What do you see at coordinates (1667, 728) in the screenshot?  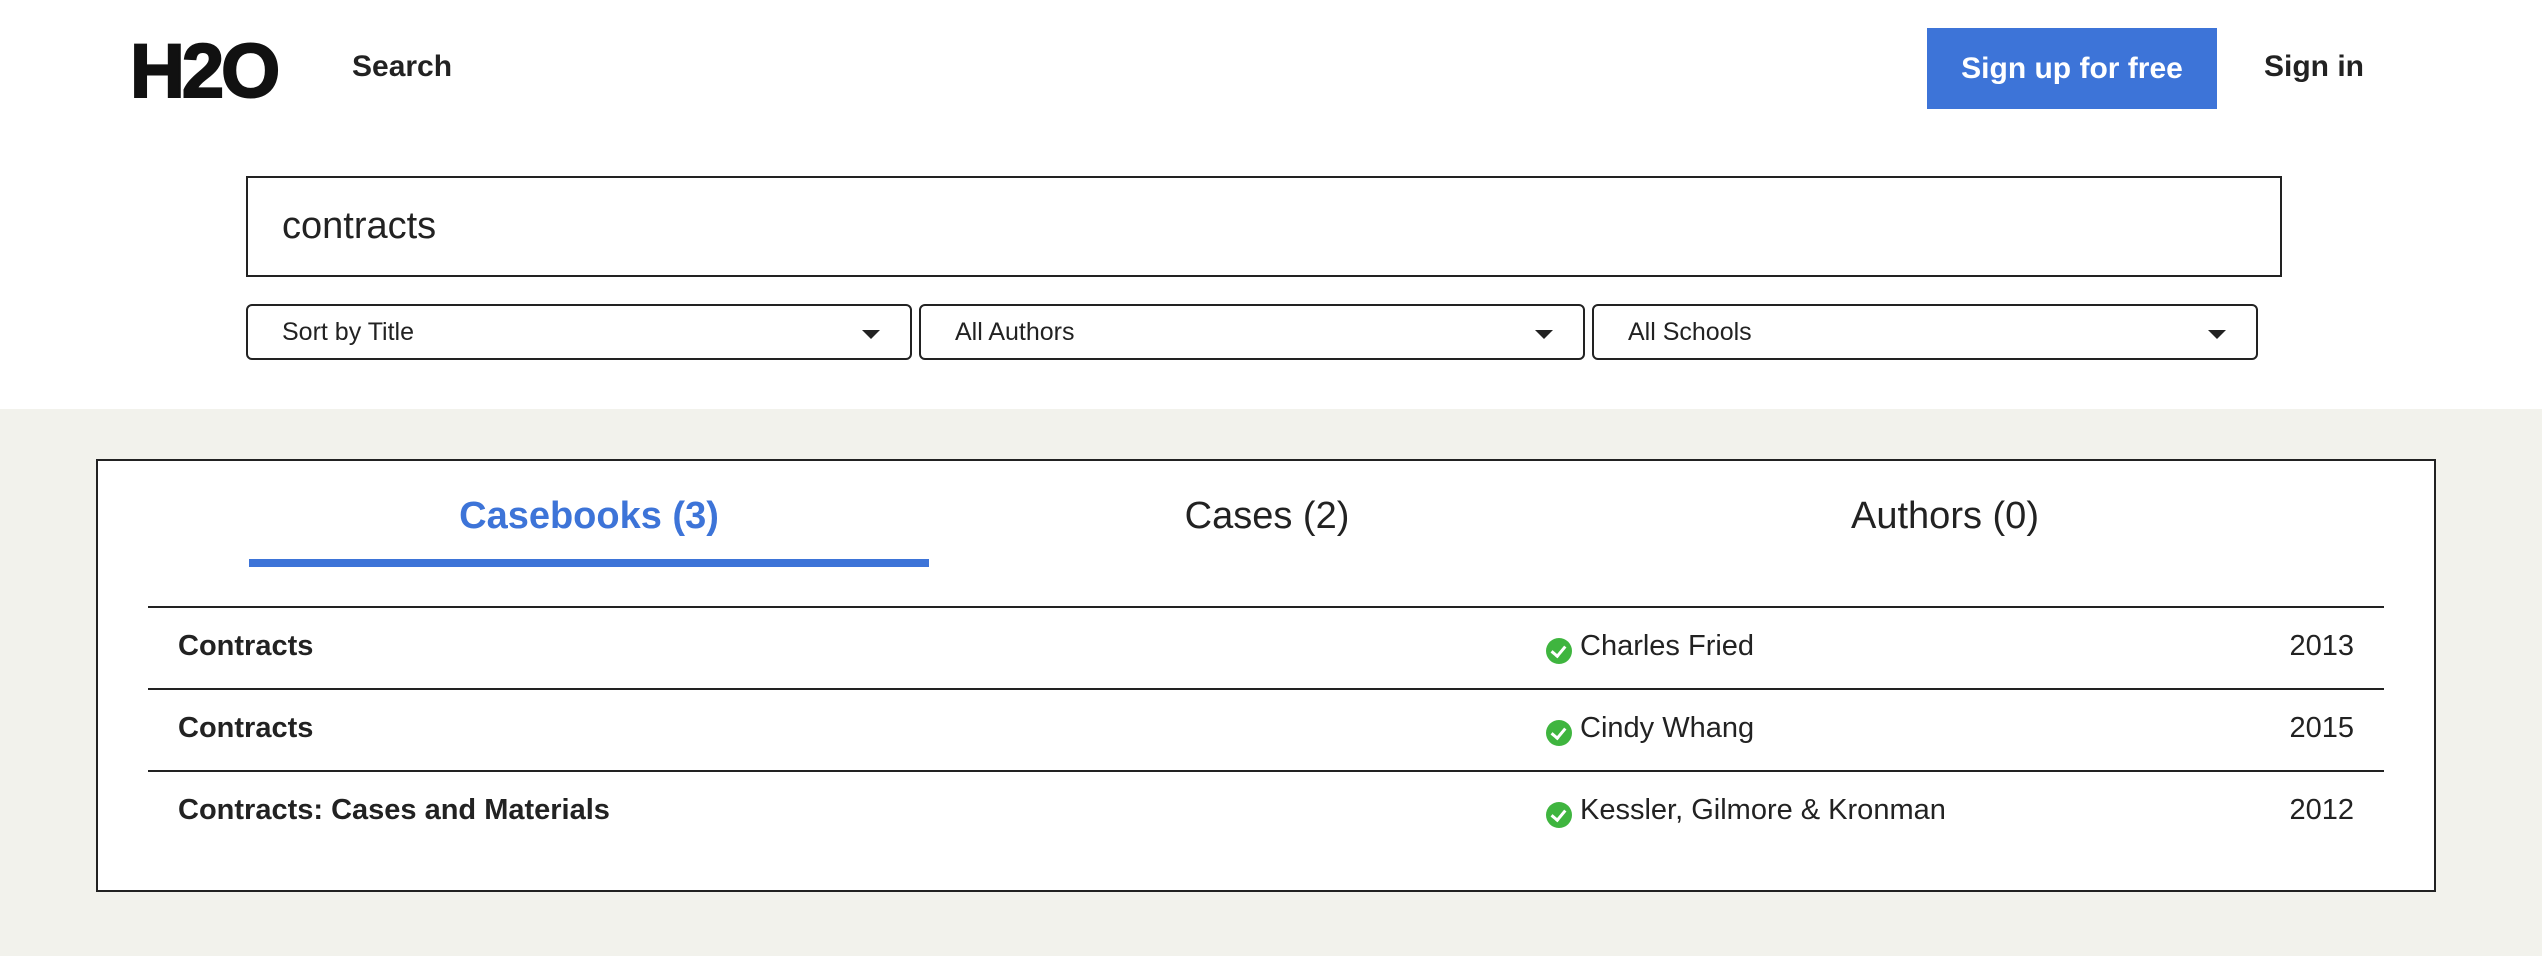 I see `result-author: Cindy Whang` at bounding box center [1667, 728].